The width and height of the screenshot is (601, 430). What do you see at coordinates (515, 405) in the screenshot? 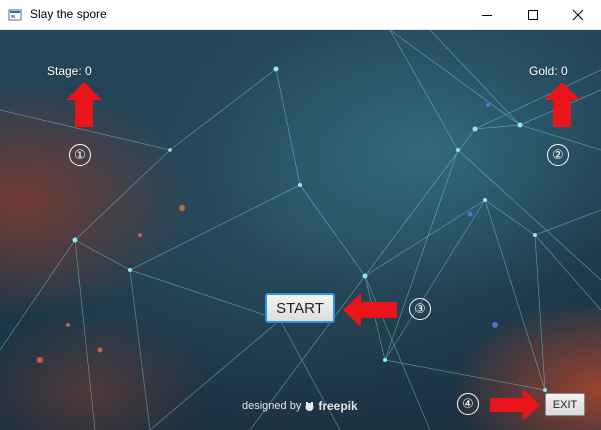
I see `arrow-right-icon` at bounding box center [515, 405].